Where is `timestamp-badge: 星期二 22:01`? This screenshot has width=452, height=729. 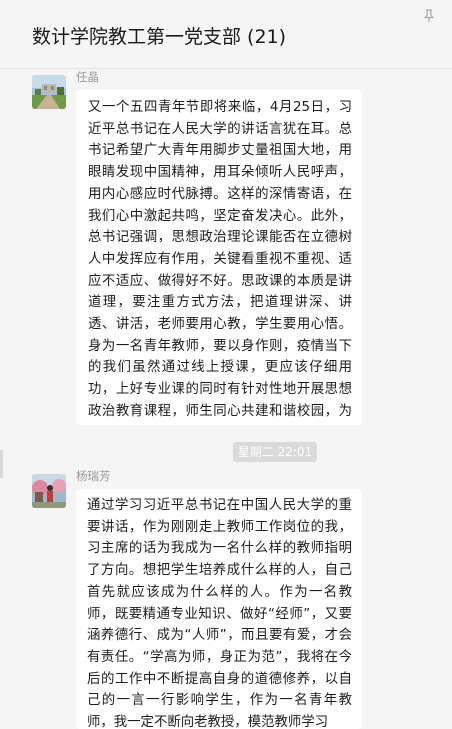 timestamp-badge: 星期二 22:01 is located at coordinates (275, 452).